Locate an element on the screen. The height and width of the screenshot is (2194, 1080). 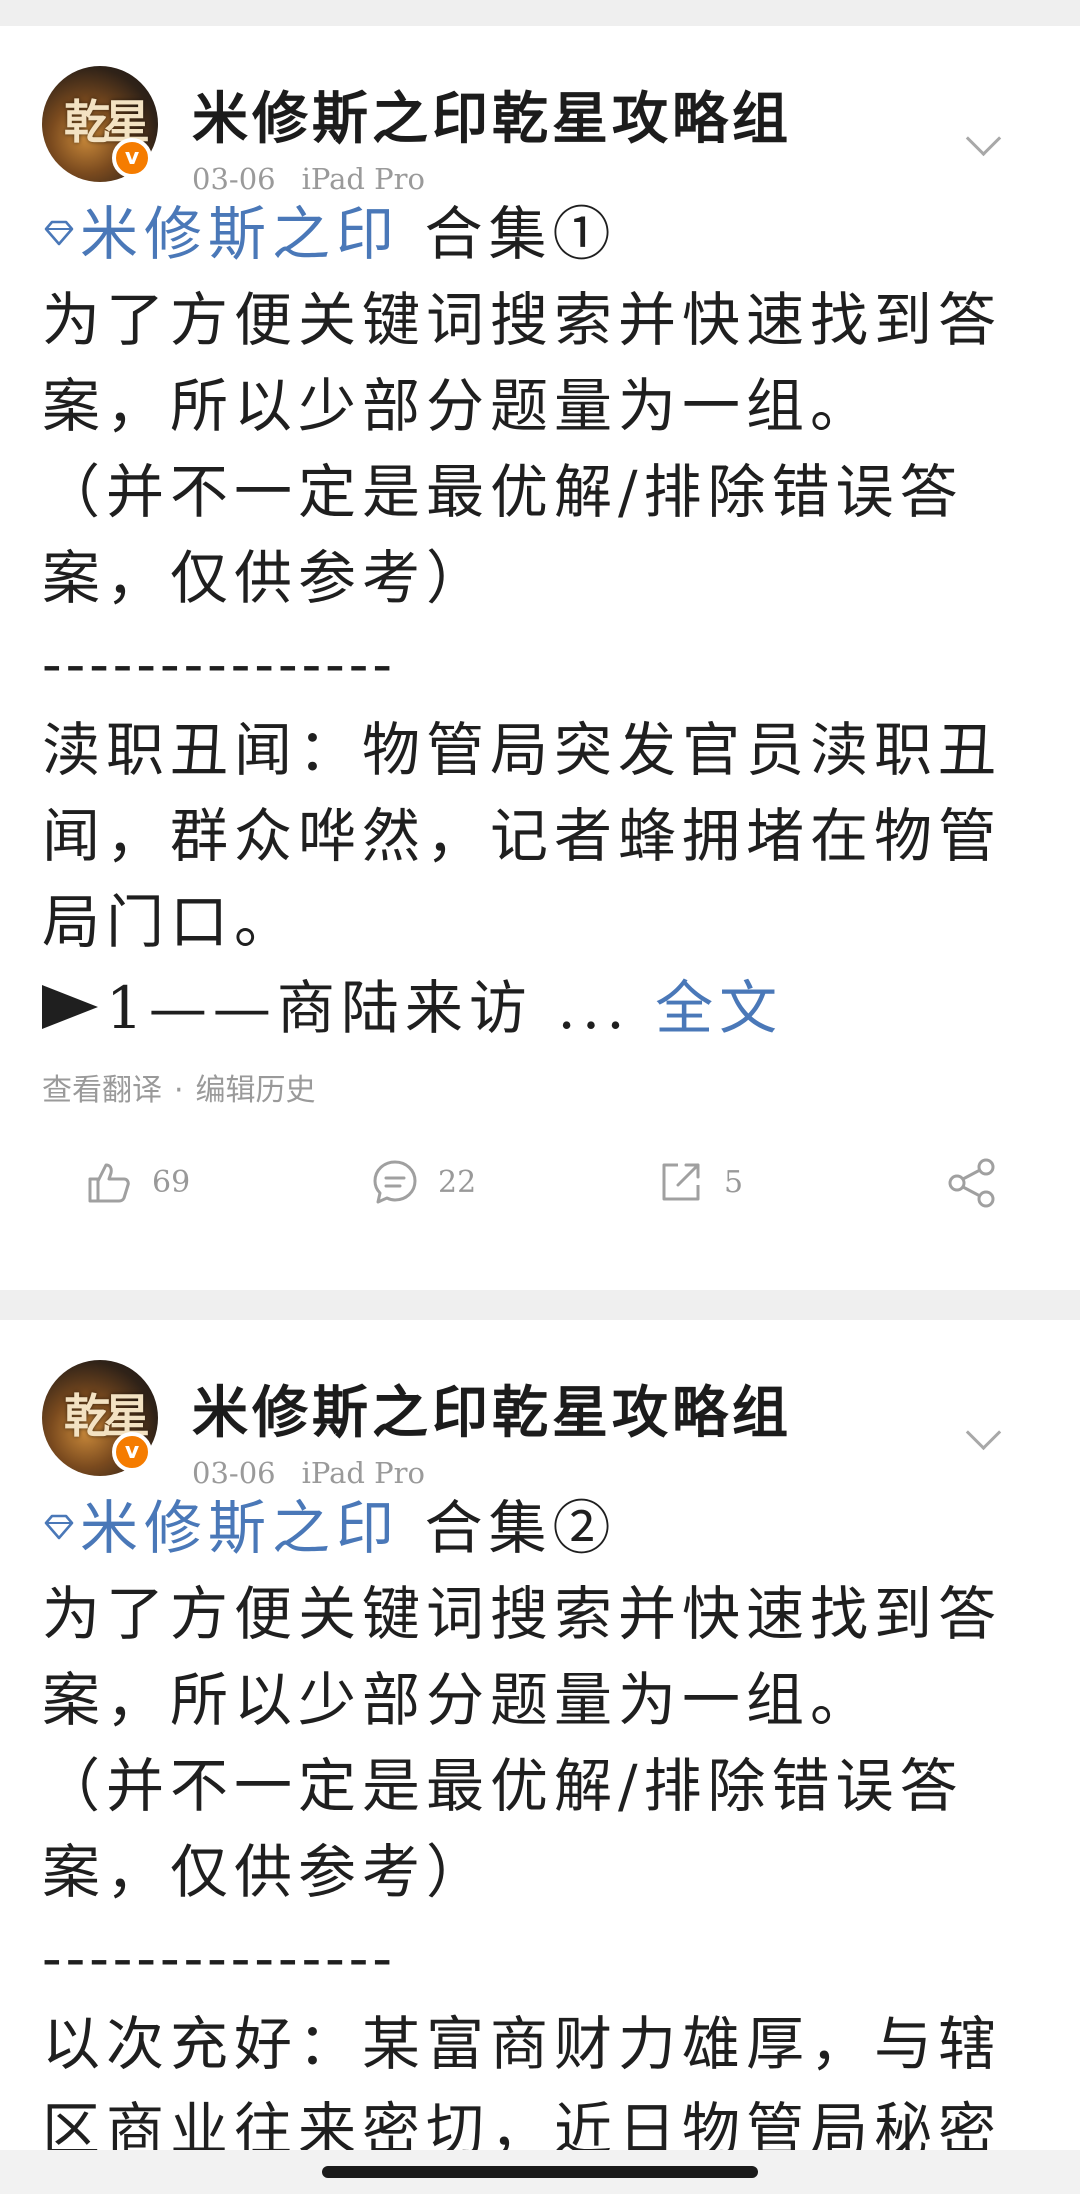
comment-count: 22 is located at coordinates (457, 1182).